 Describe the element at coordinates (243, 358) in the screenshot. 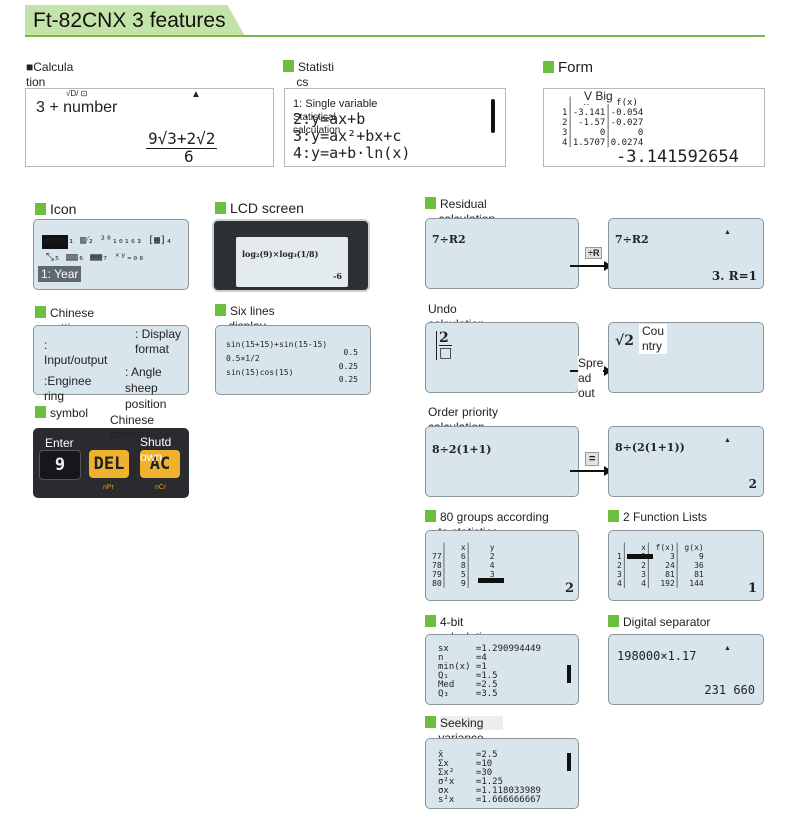

I see `line: 0.5×1/2` at that location.